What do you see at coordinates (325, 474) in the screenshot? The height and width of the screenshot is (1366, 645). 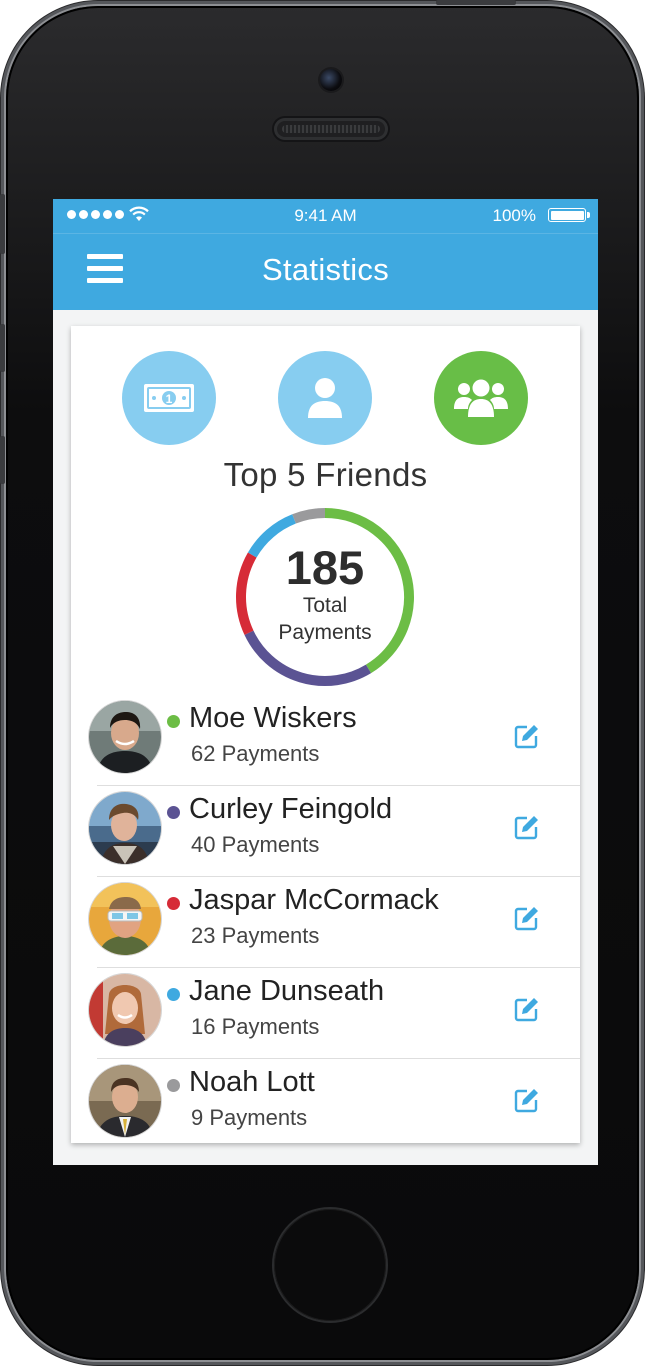 I see `section-title: Top 5 Friends` at bounding box center [325, 474].